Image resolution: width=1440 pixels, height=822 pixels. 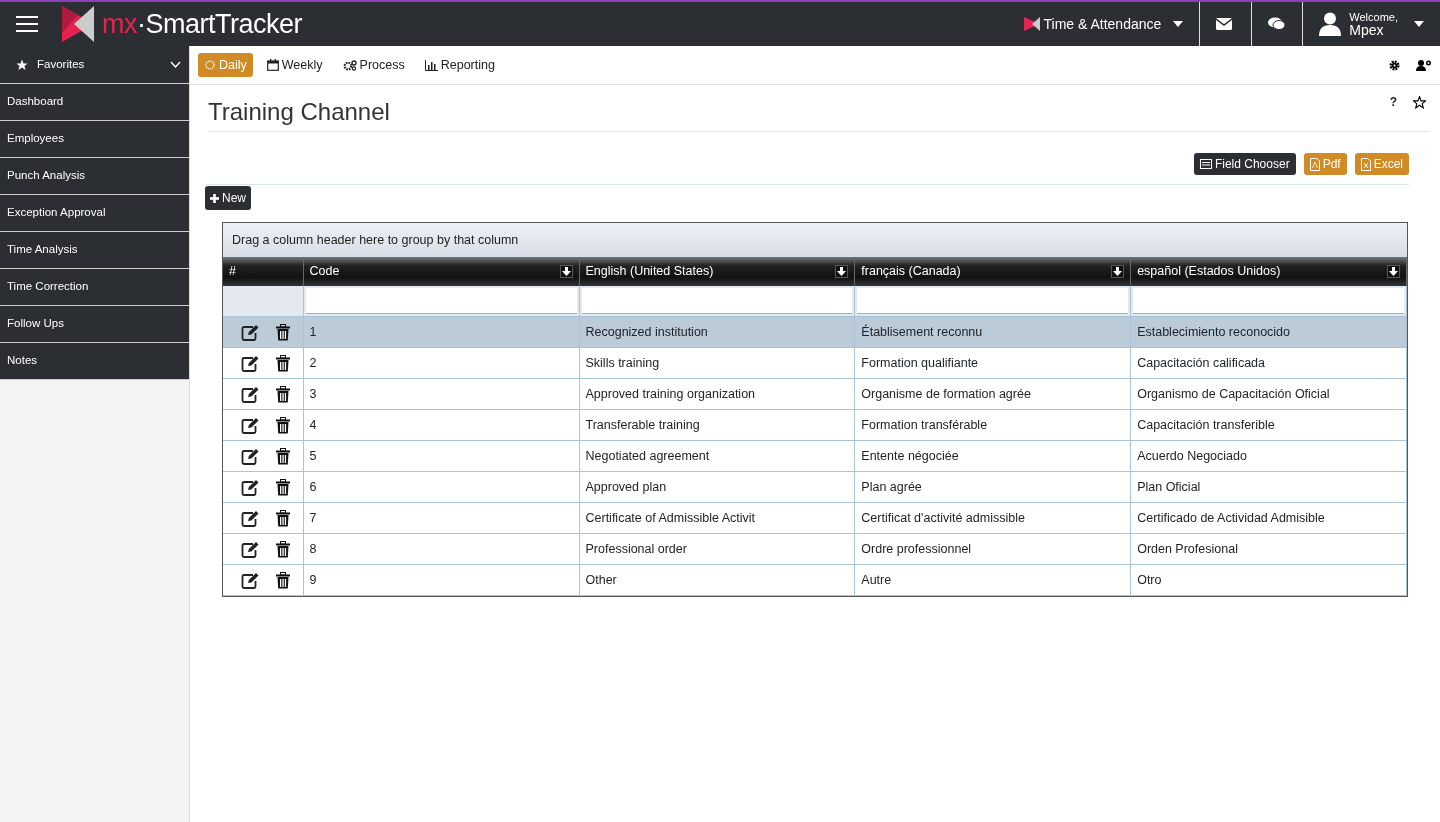 I want to click on table-cell: Ordre professionnel, so click(x=916, y=548).